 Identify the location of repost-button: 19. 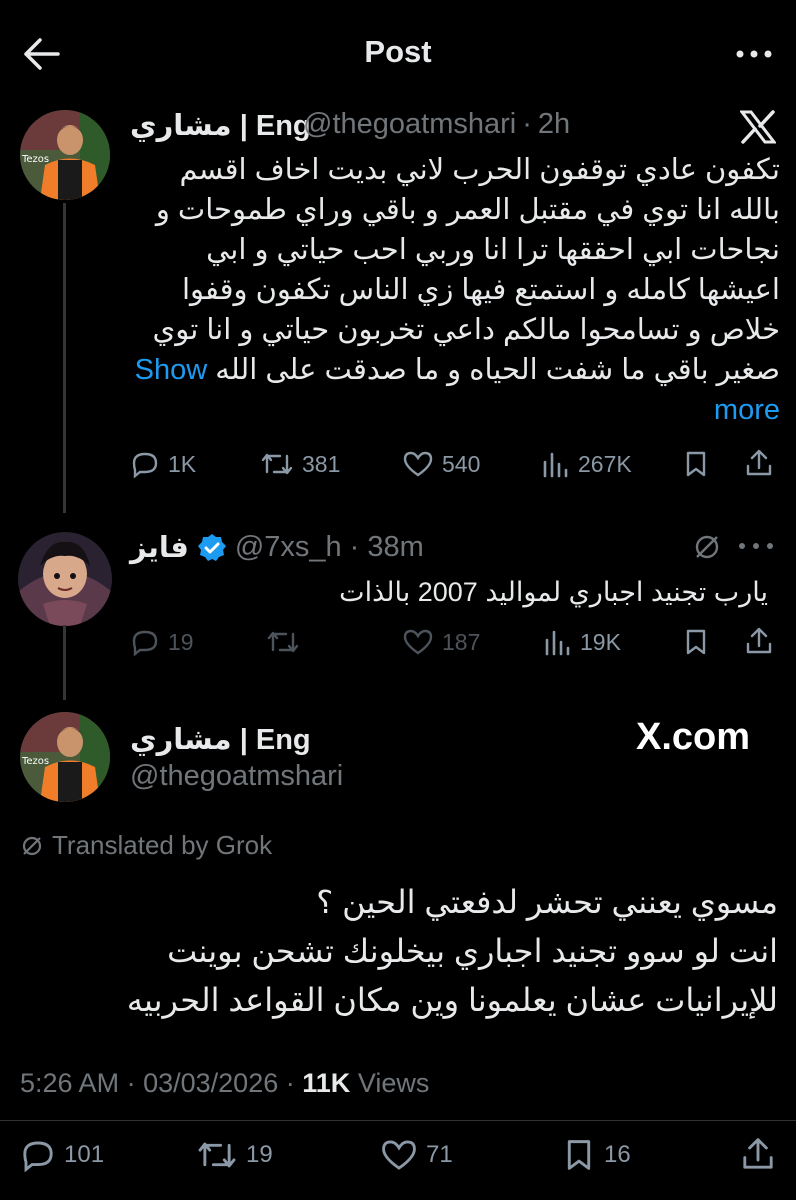
(234, 1155).